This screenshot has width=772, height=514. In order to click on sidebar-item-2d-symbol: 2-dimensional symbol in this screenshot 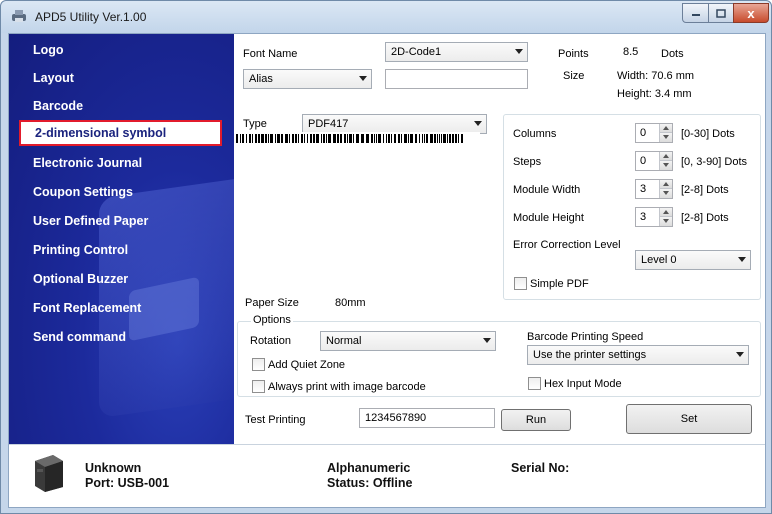, I will do `click(120, 133)`.